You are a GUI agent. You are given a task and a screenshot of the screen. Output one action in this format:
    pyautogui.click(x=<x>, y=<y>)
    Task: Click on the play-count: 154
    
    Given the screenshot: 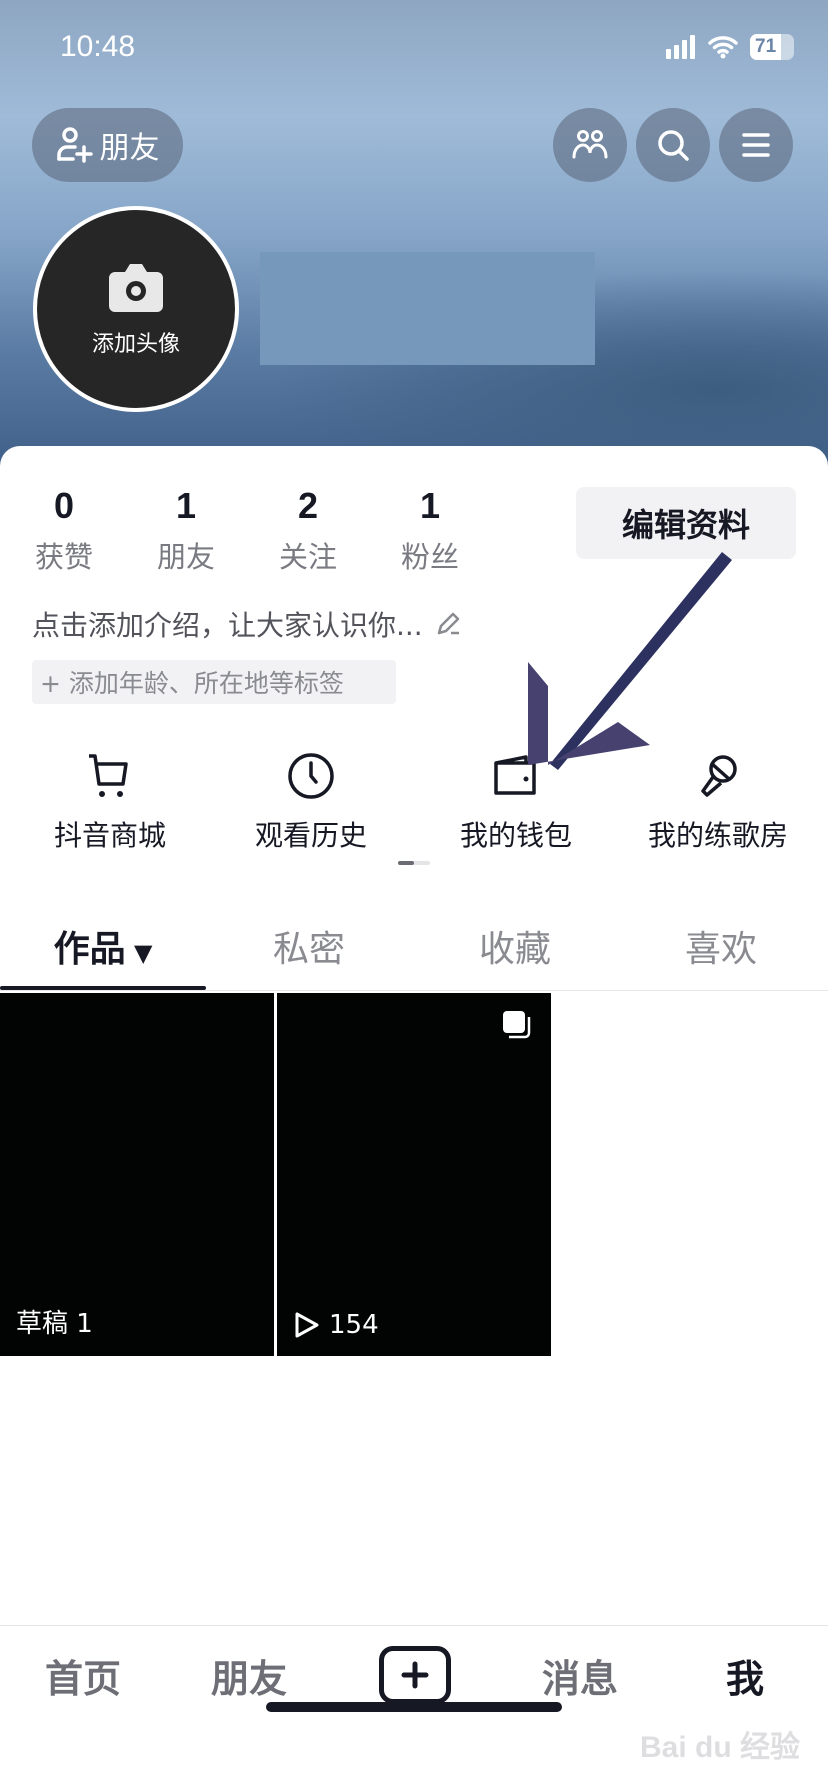 What is the action you would take?
    pyautogui.click(x=354, y=1325)
    